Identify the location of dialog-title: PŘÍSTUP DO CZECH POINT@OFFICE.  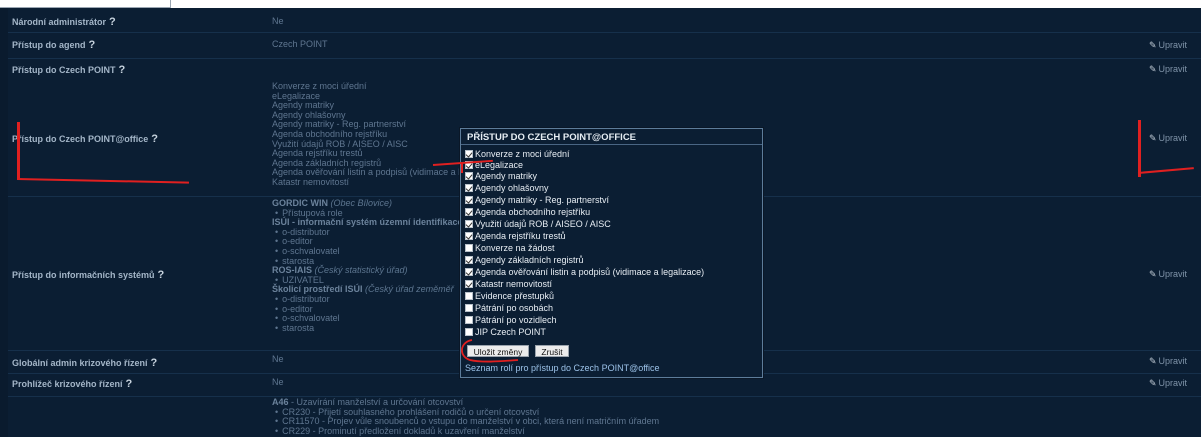
(552, 137).